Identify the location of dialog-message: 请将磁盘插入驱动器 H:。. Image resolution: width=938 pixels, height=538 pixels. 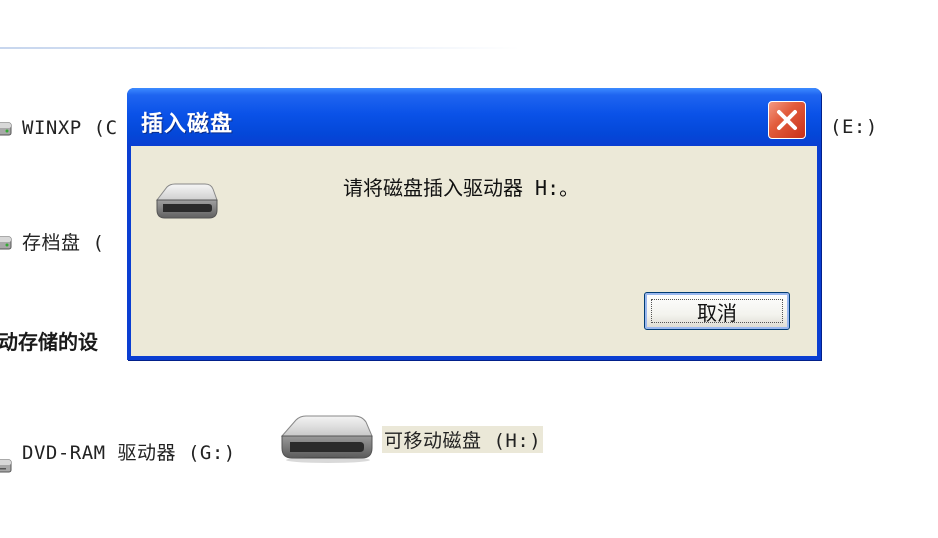
(461, 188).